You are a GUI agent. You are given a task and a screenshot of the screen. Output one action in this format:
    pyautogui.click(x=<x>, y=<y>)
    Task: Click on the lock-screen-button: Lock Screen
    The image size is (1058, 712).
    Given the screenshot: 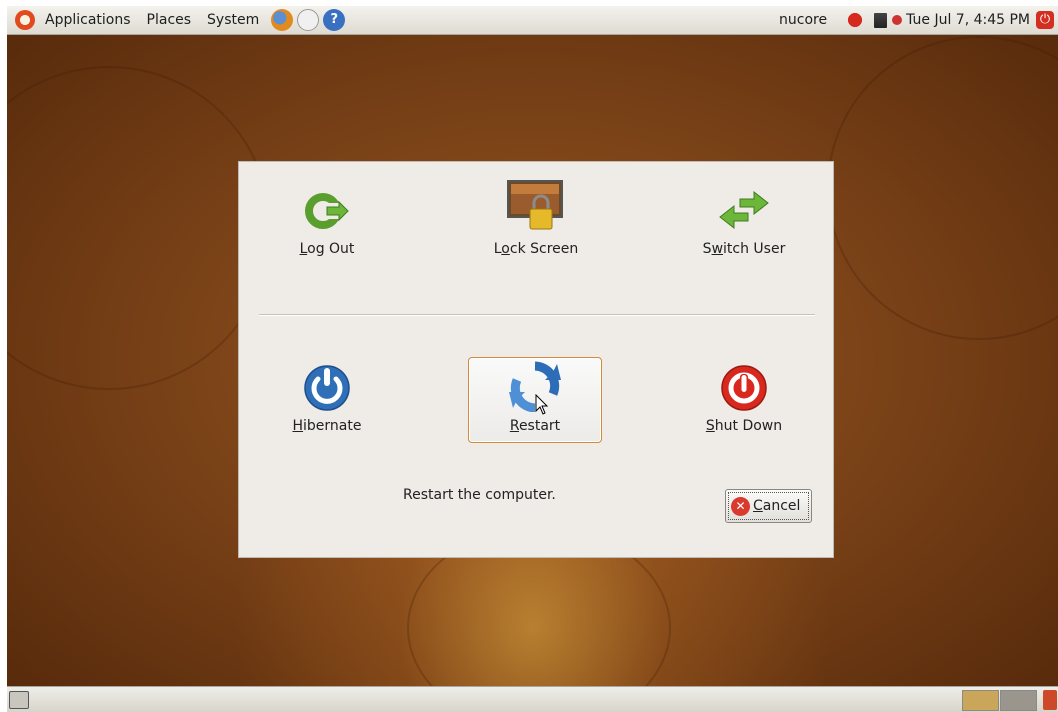 What is the action you would take?
    pyautogui.click(x=536, y=223)
    